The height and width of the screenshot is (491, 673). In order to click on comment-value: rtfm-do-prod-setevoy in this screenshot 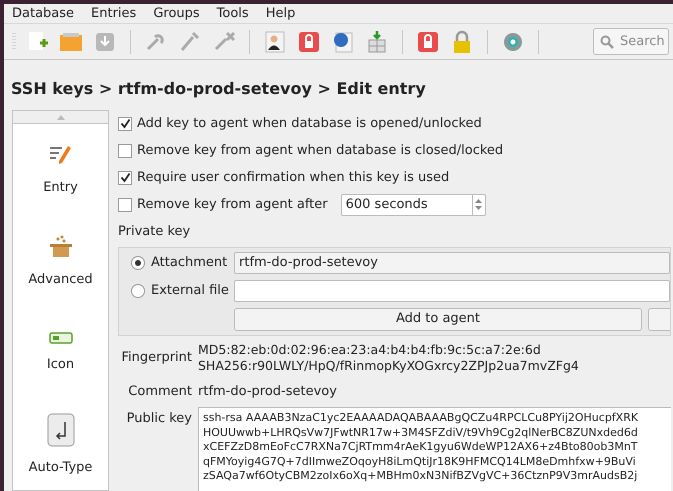, I will do `click(267, 391)`.